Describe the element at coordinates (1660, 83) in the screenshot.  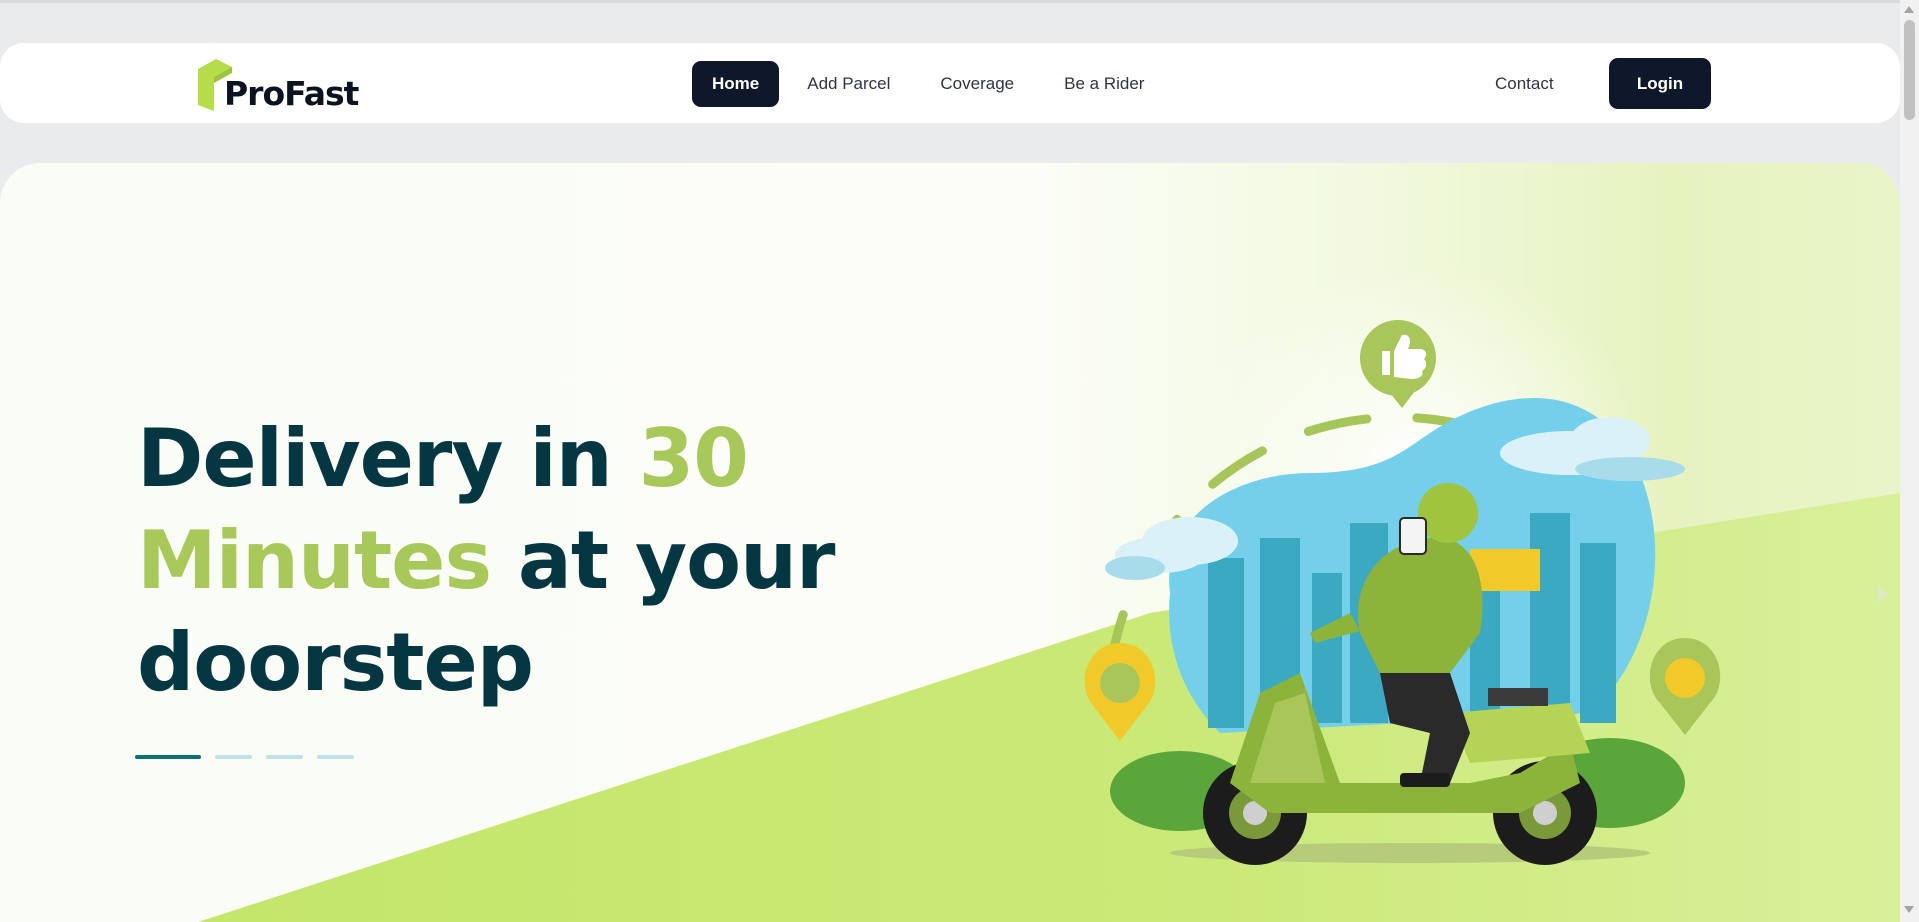
I see `login-button: Login` at that location.